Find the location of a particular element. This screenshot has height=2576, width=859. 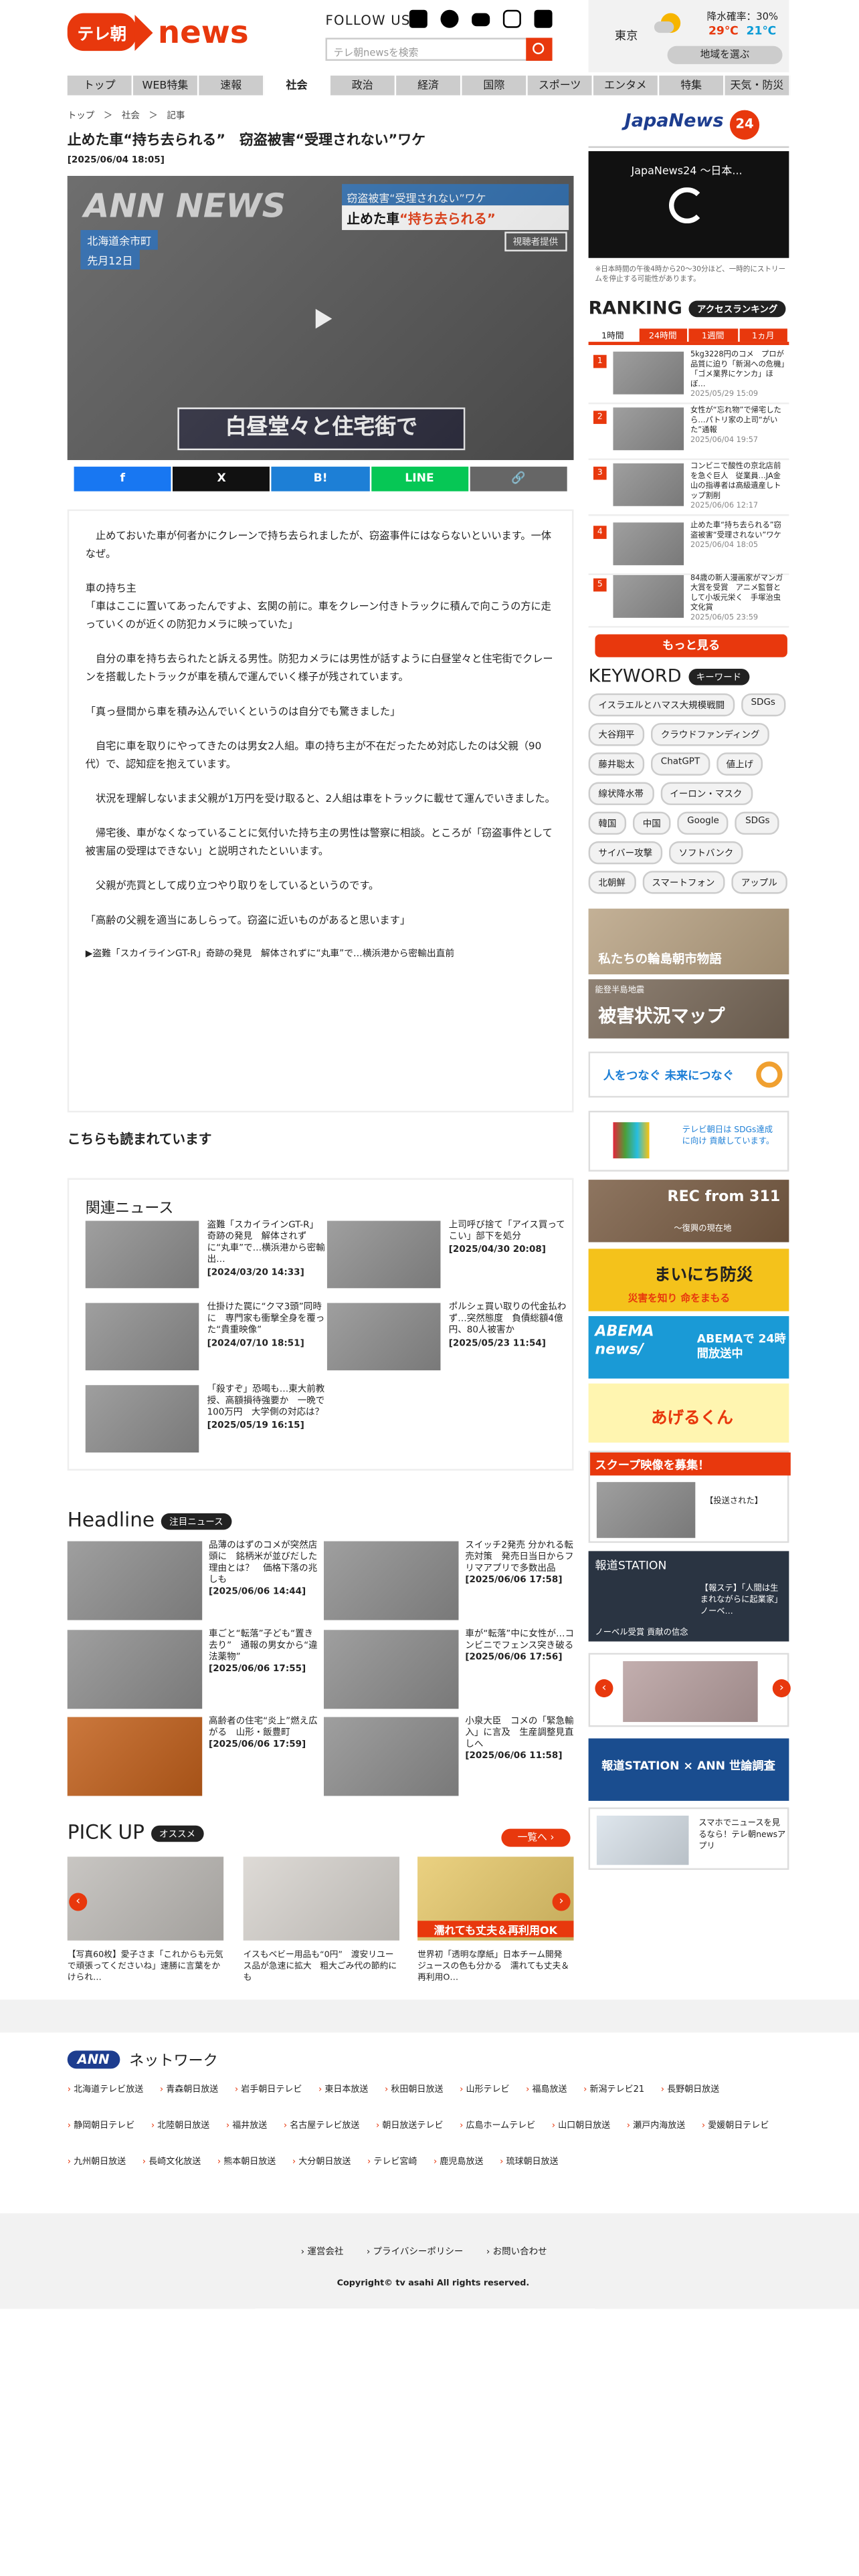

tab-24hour: 24時間 is located at coordinates (663, 335).